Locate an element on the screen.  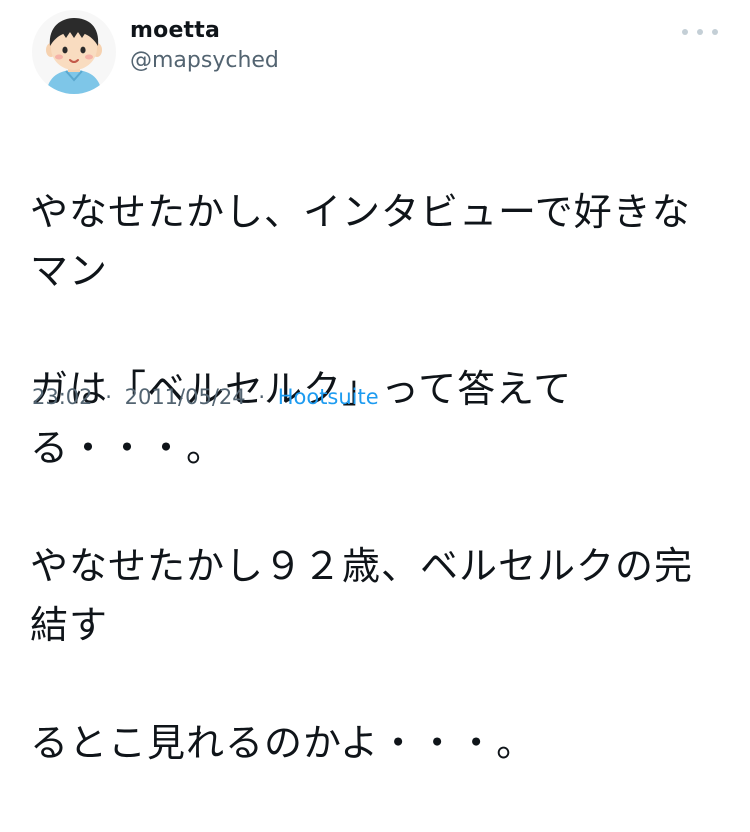
tweet-time: 23:02 is located at coordinates (62, 397).